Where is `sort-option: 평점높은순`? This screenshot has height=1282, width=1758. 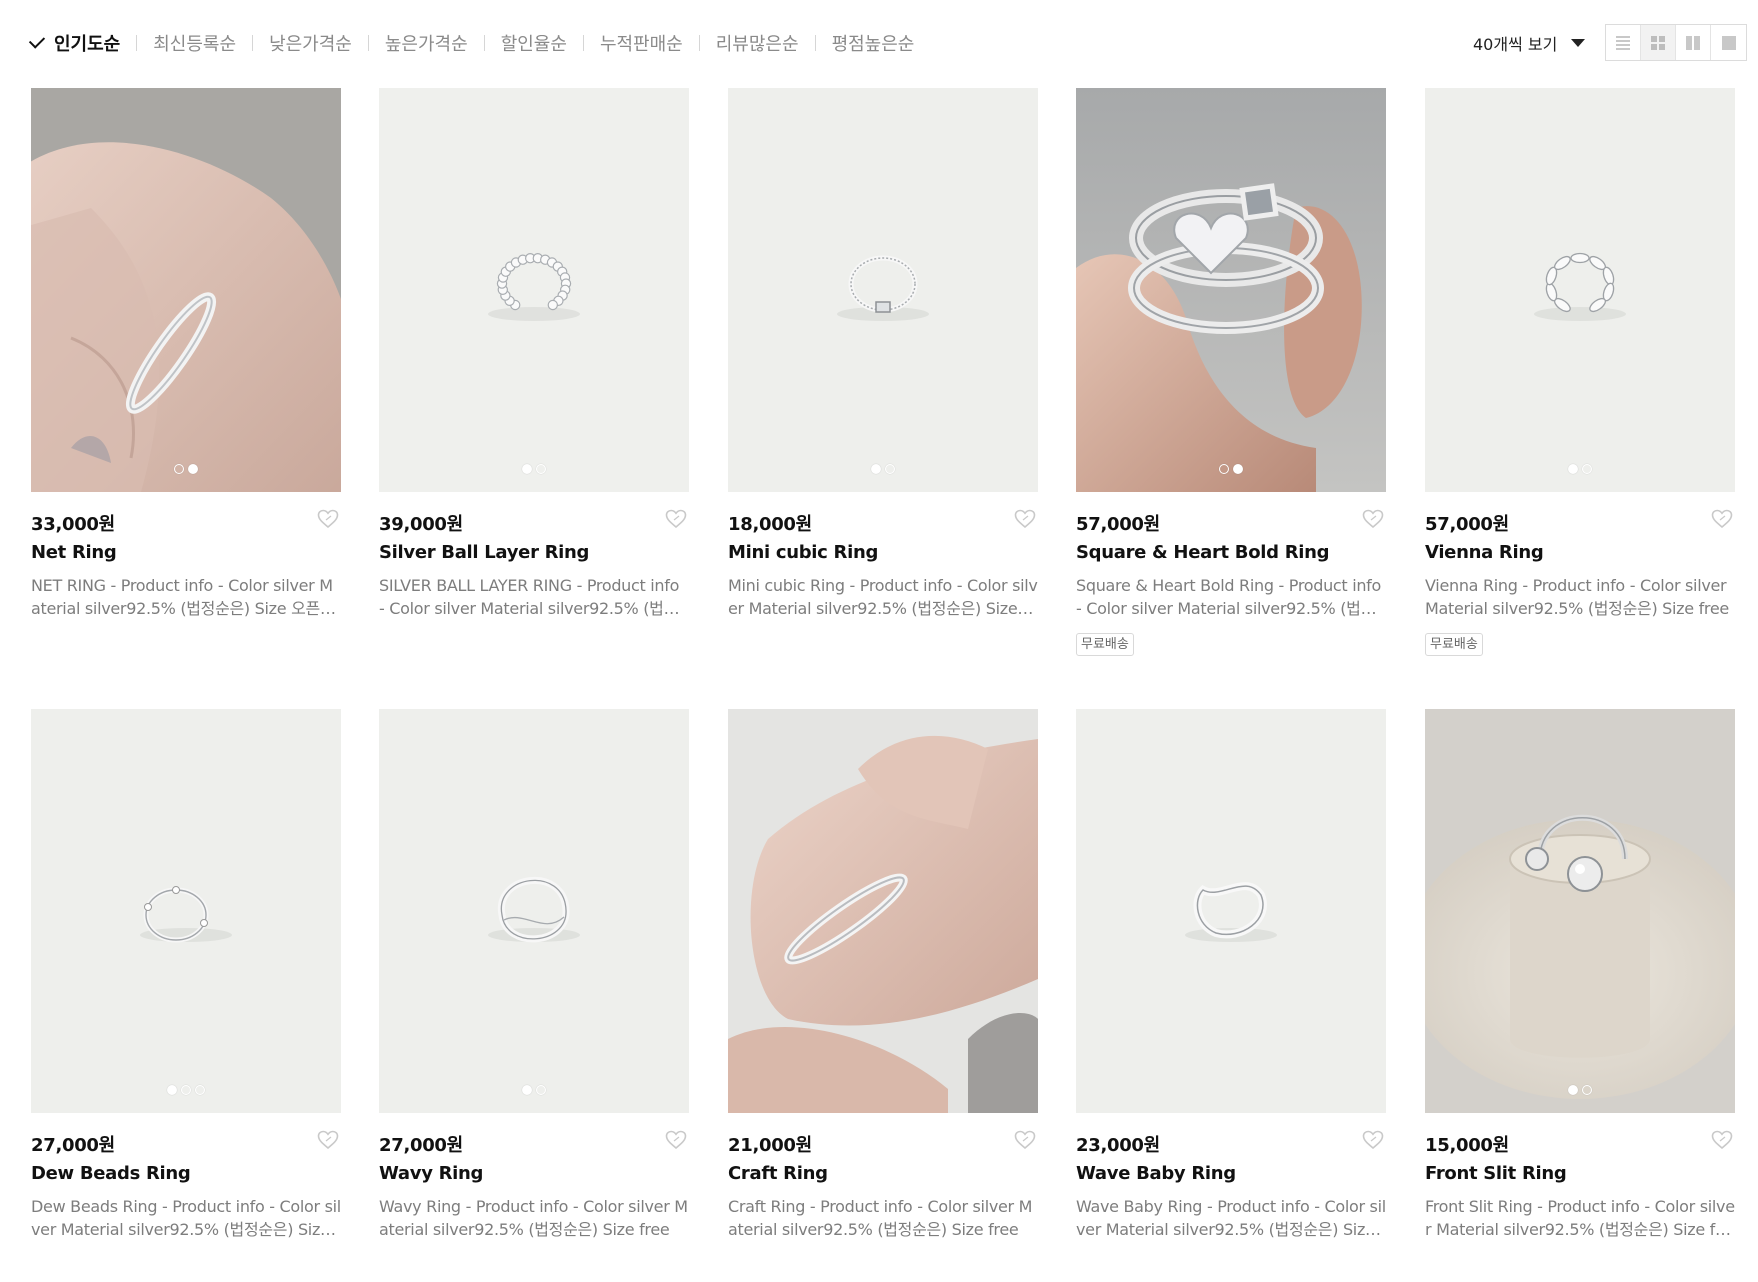
sort-option: 평점높은순 is located at coordinates (873, 43).